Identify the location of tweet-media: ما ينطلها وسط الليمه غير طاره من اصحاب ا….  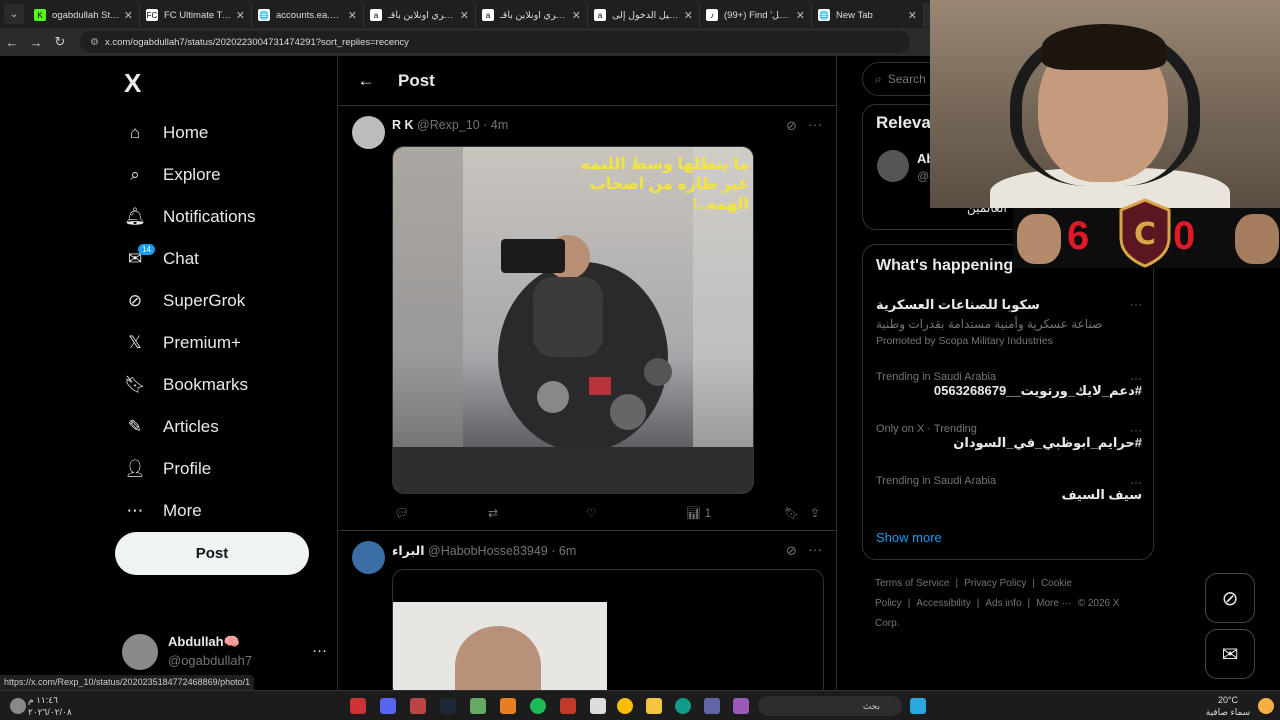
(573, 320).